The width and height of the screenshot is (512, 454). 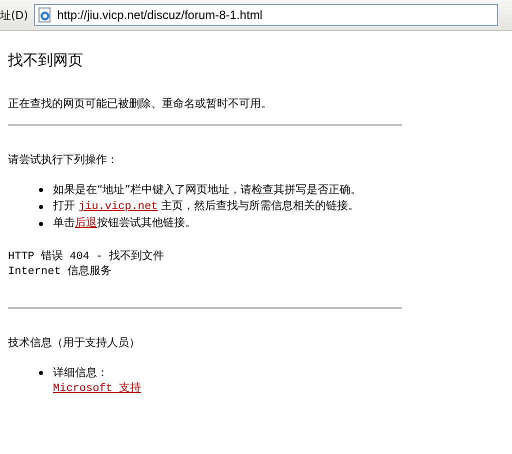 What do you see at coordinates (14, 15) in the screenshot?
I see `address-label: 址(D)` at bounding box center [14, 15].